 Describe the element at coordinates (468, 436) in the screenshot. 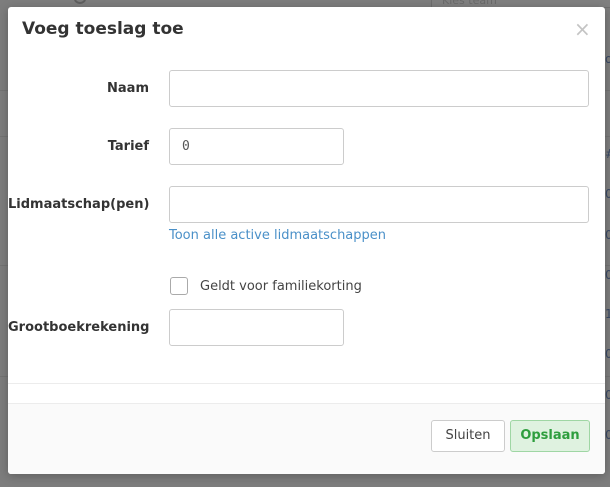

I see `close-button: Sluiten` at that location.